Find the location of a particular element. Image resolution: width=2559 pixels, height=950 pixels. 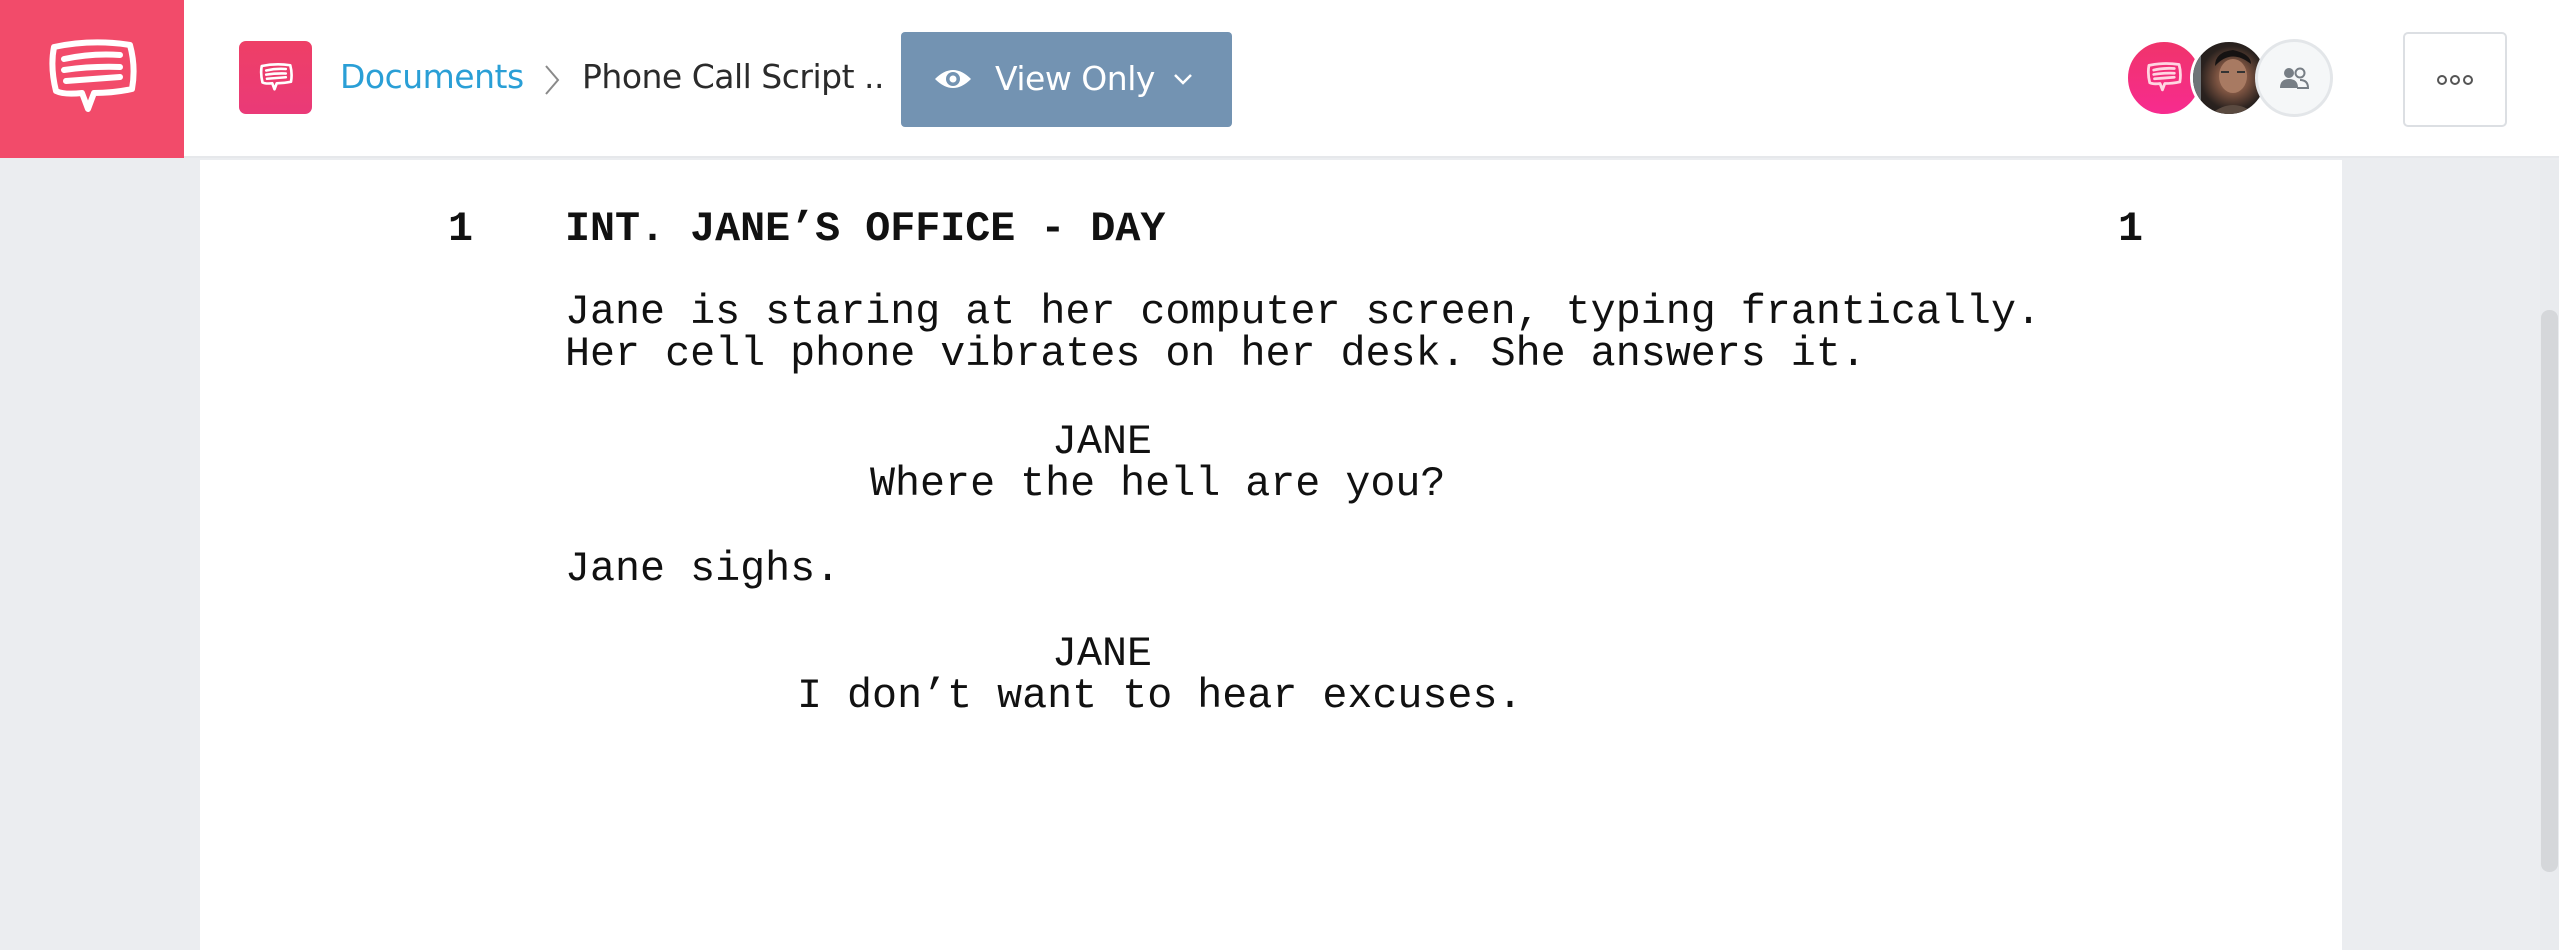

breadcrumb-documents-link: Documents is located at coordinates (432, 77).